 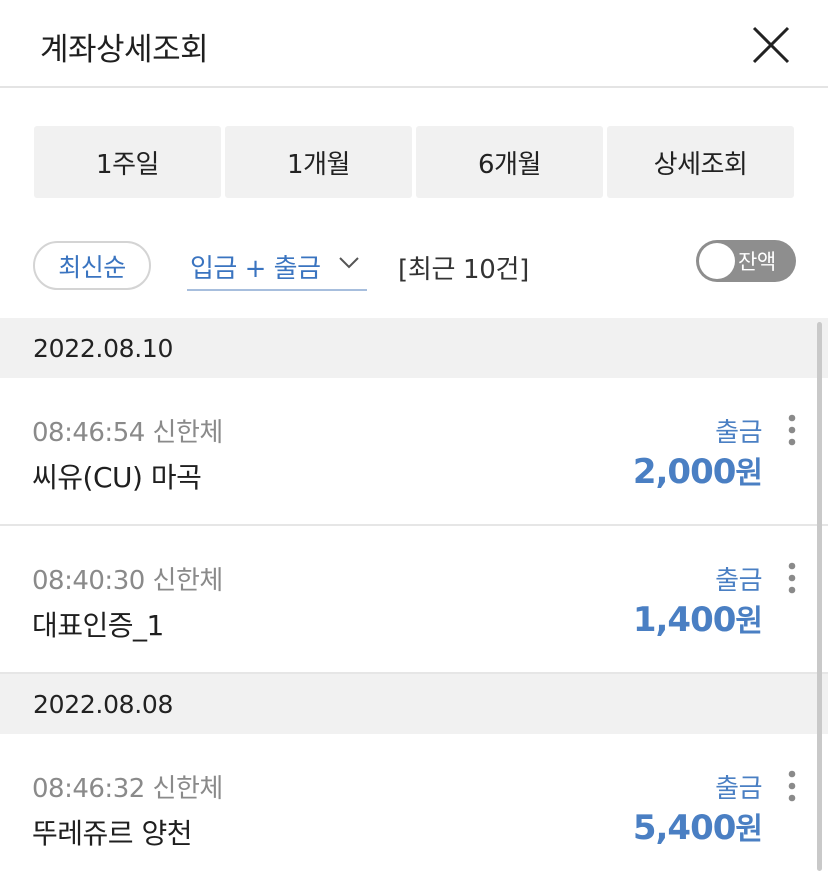 I want to click on toggle-knob, so click(x=717, y=261).